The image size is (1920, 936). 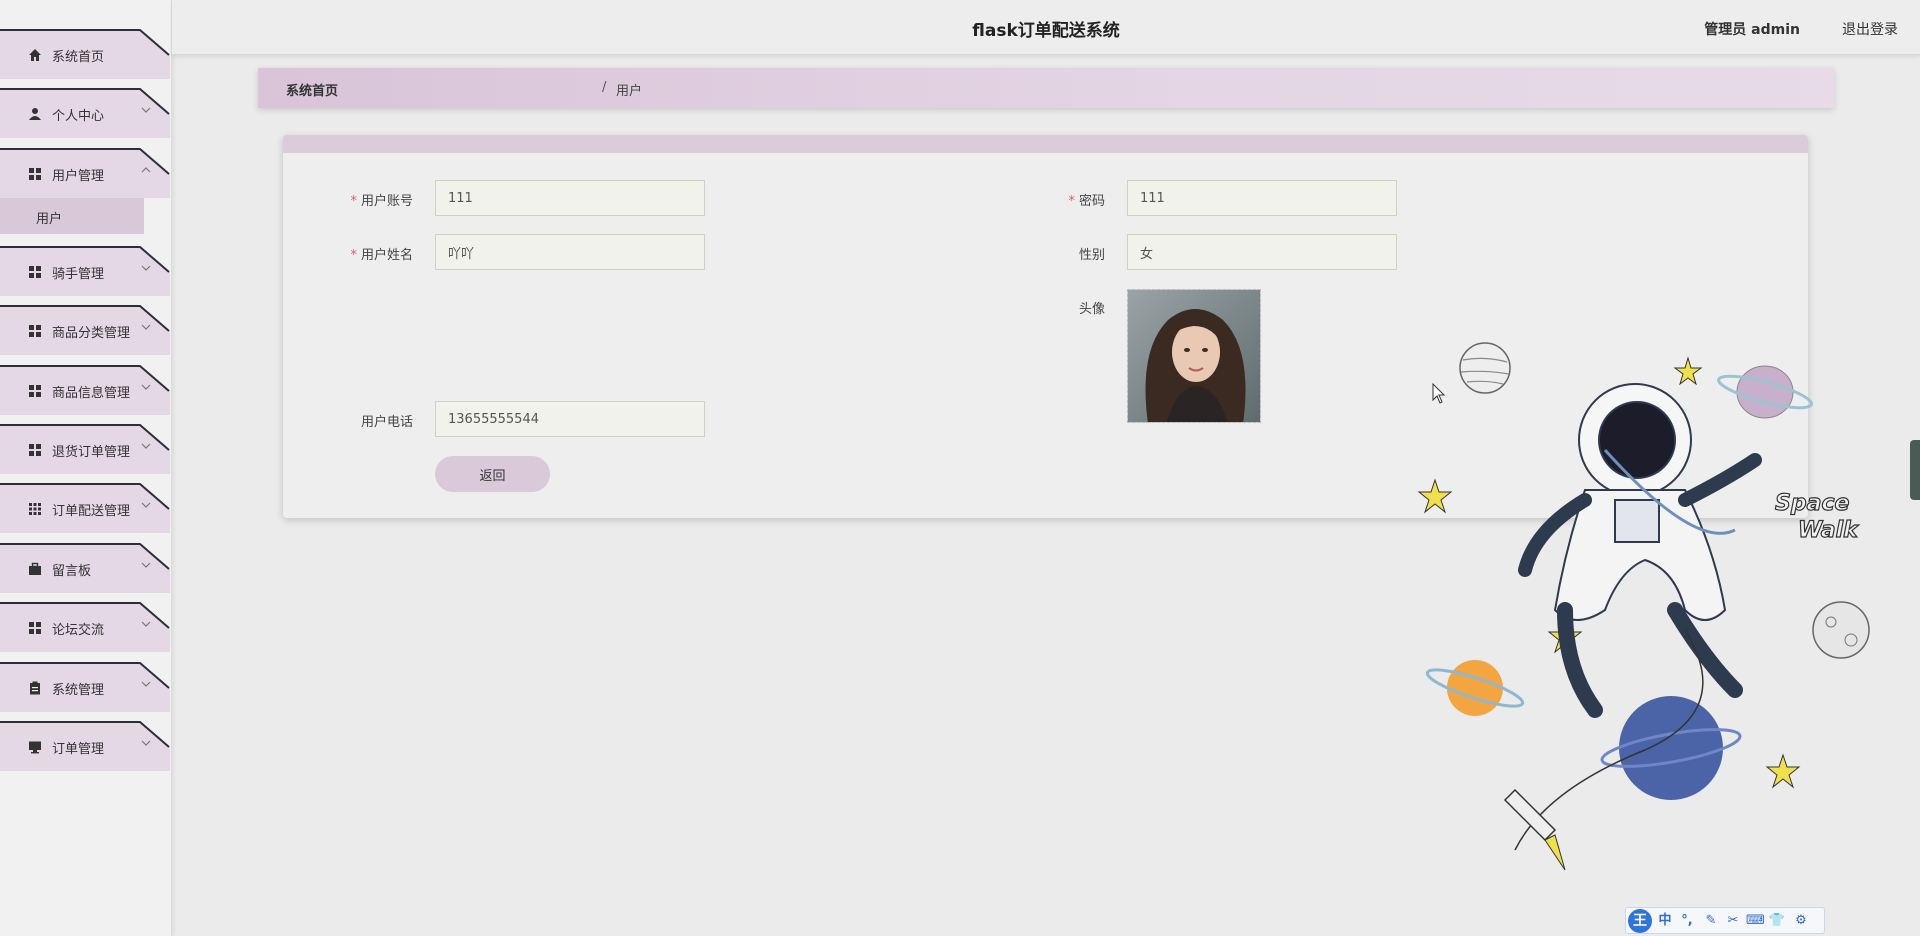 What do you see at coordinates (91, 511) in the screenshot?
I see `sidebar-item-label: 订单配送管理` at bounding box center [91, 511].